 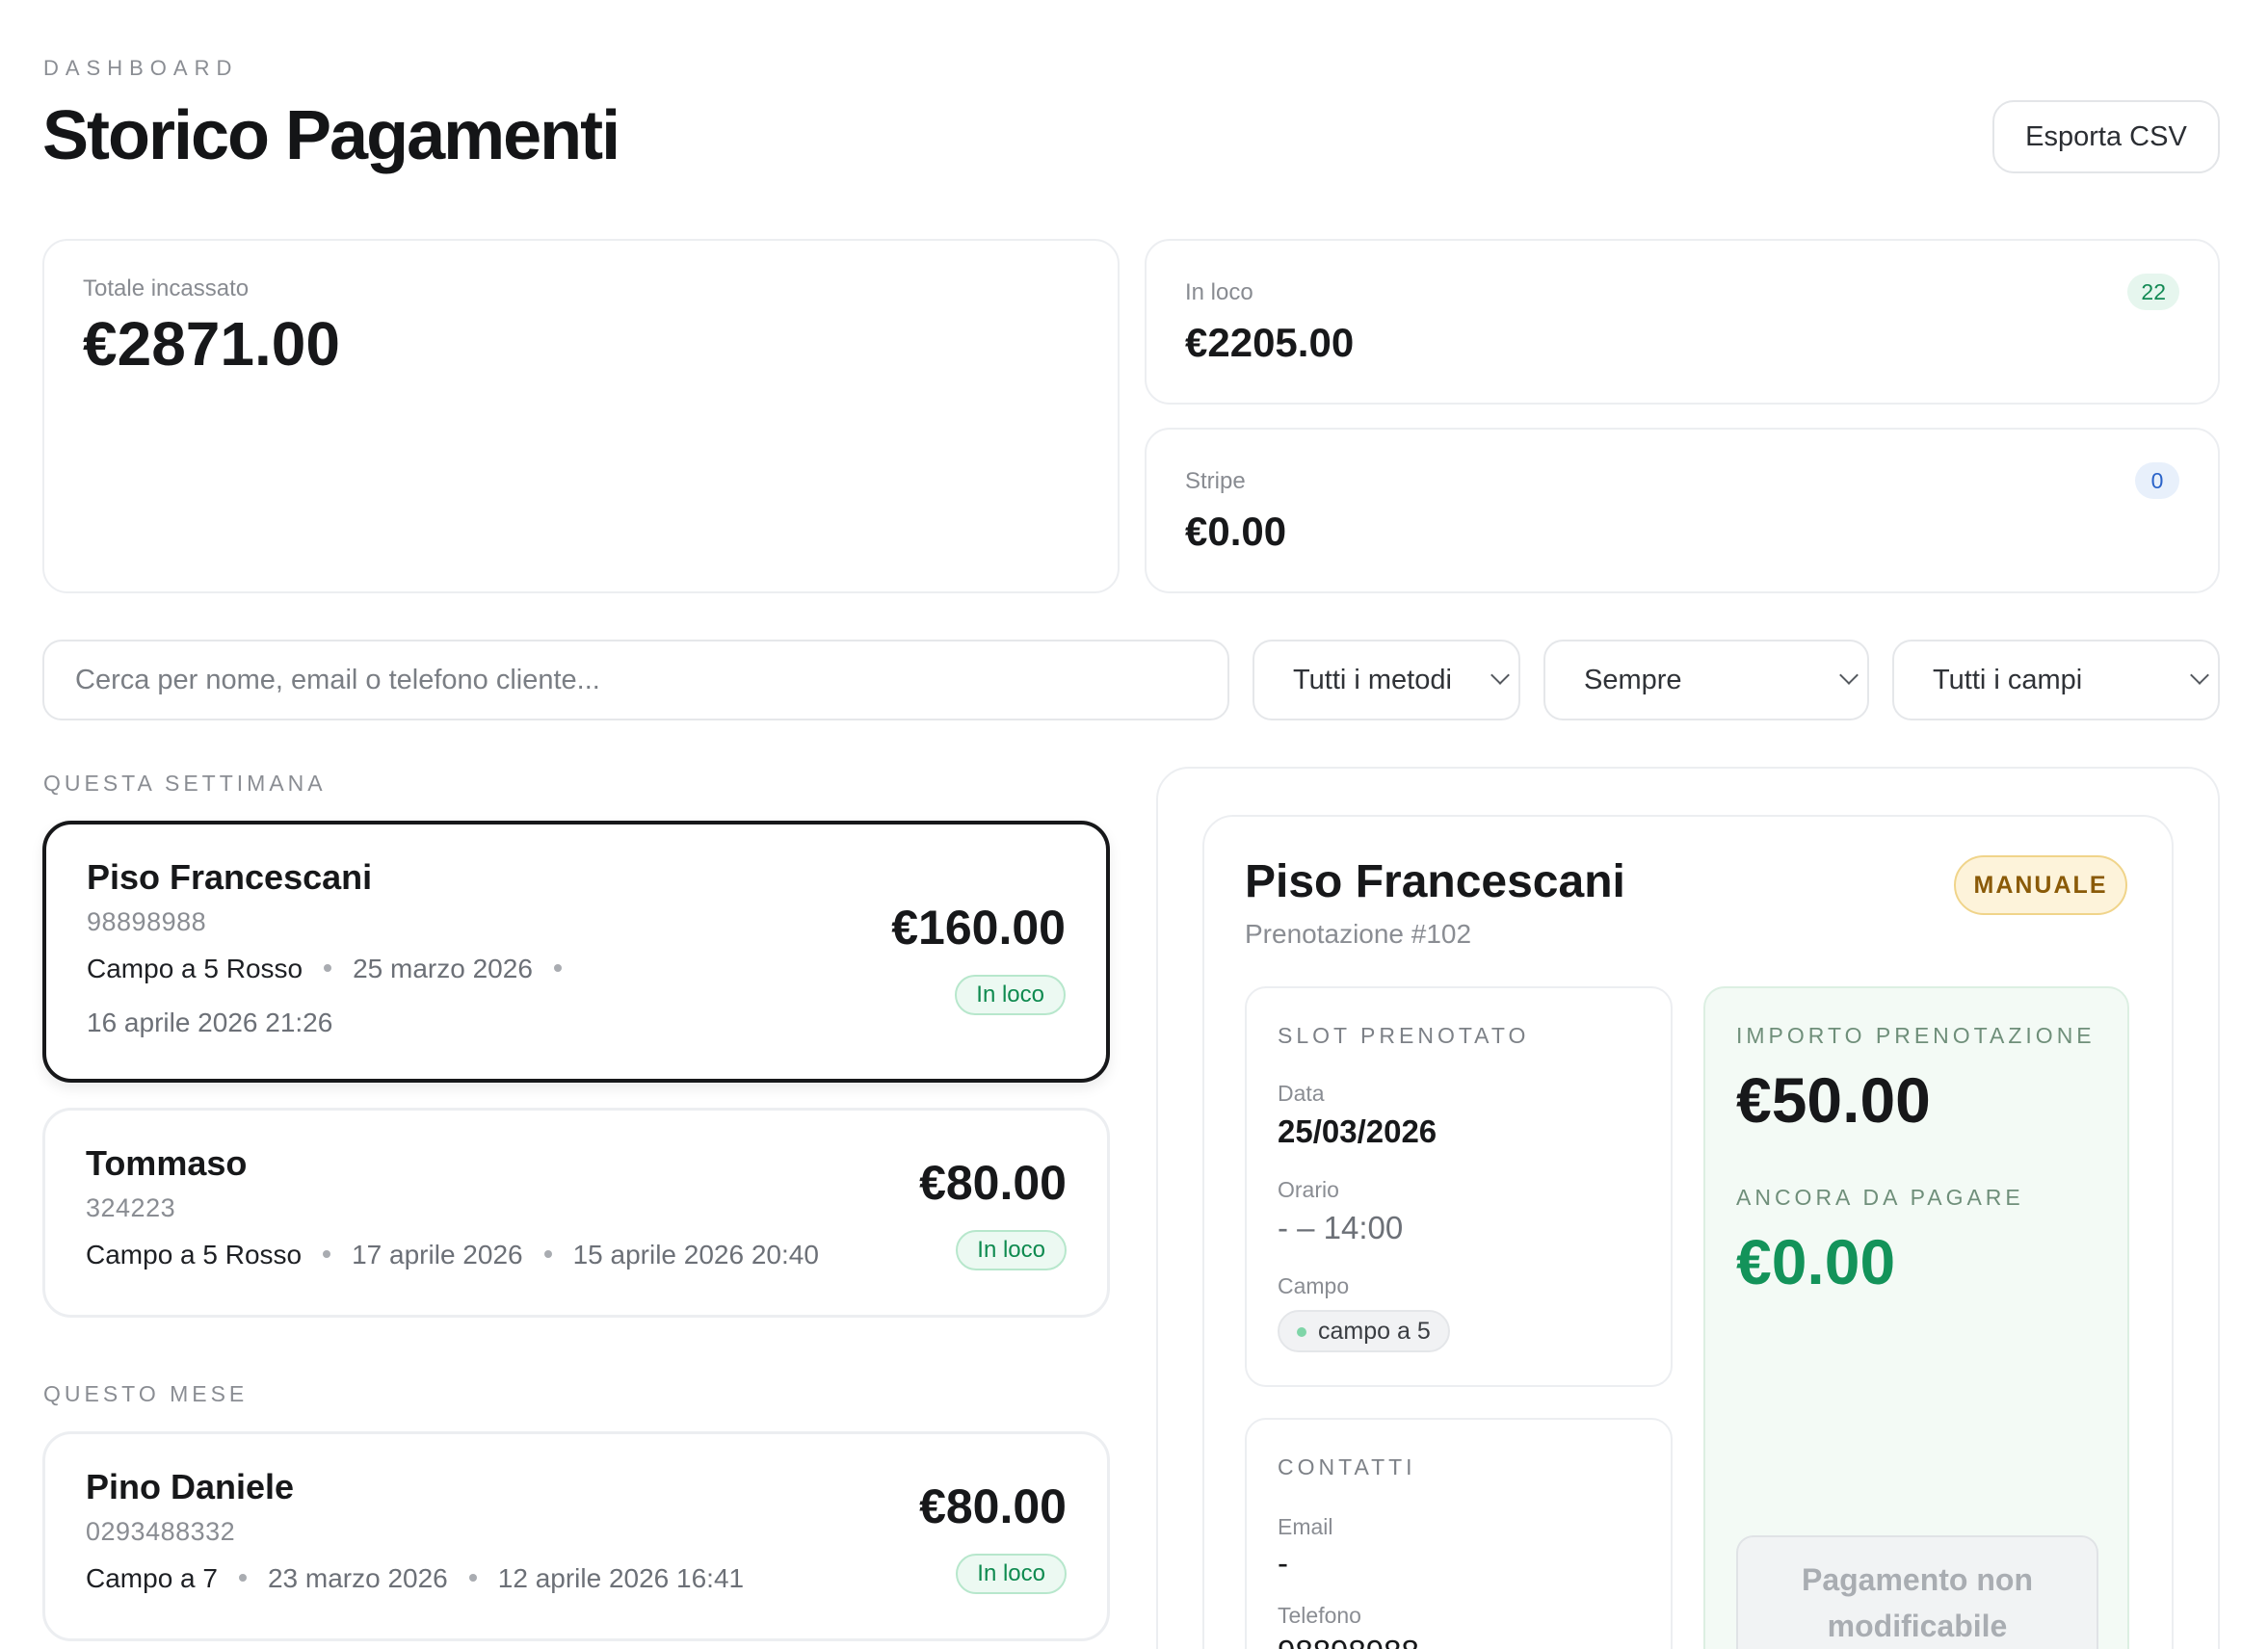 What do you see at coordinates (1357, 1131) in the screenshot?
I see `slot-date-value: 25/03/2026` at bounding box center [1357, 1131].